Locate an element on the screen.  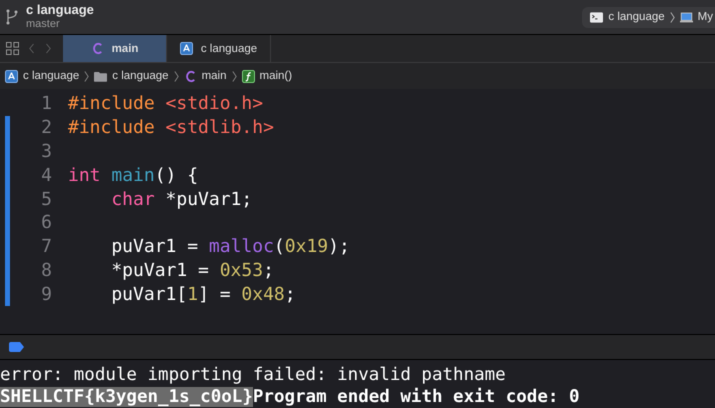
breadcrumb-item: main is located at coordinates (205, 76).